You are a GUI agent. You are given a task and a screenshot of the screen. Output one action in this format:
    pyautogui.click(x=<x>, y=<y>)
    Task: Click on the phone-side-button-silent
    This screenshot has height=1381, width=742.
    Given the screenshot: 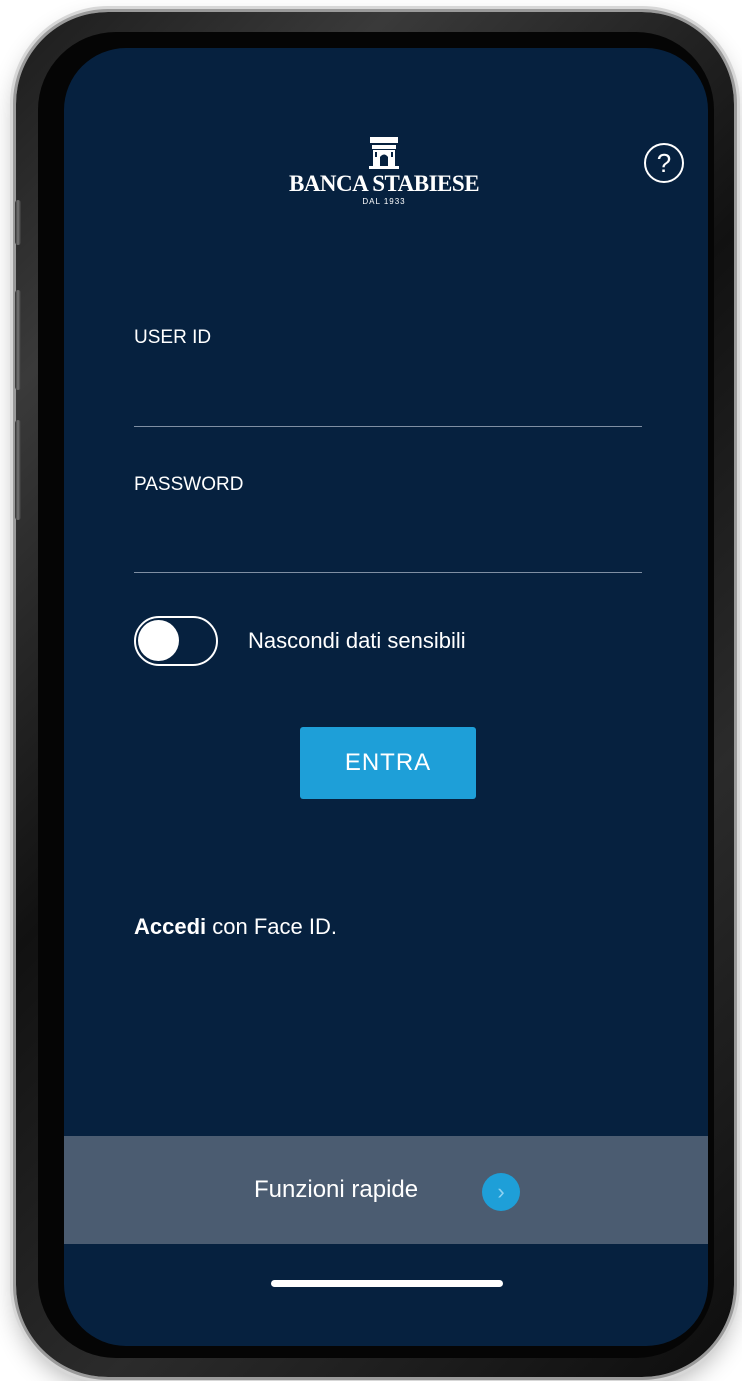 What is the action you would take?
    pyautogui.click(x=18, y=222)
    